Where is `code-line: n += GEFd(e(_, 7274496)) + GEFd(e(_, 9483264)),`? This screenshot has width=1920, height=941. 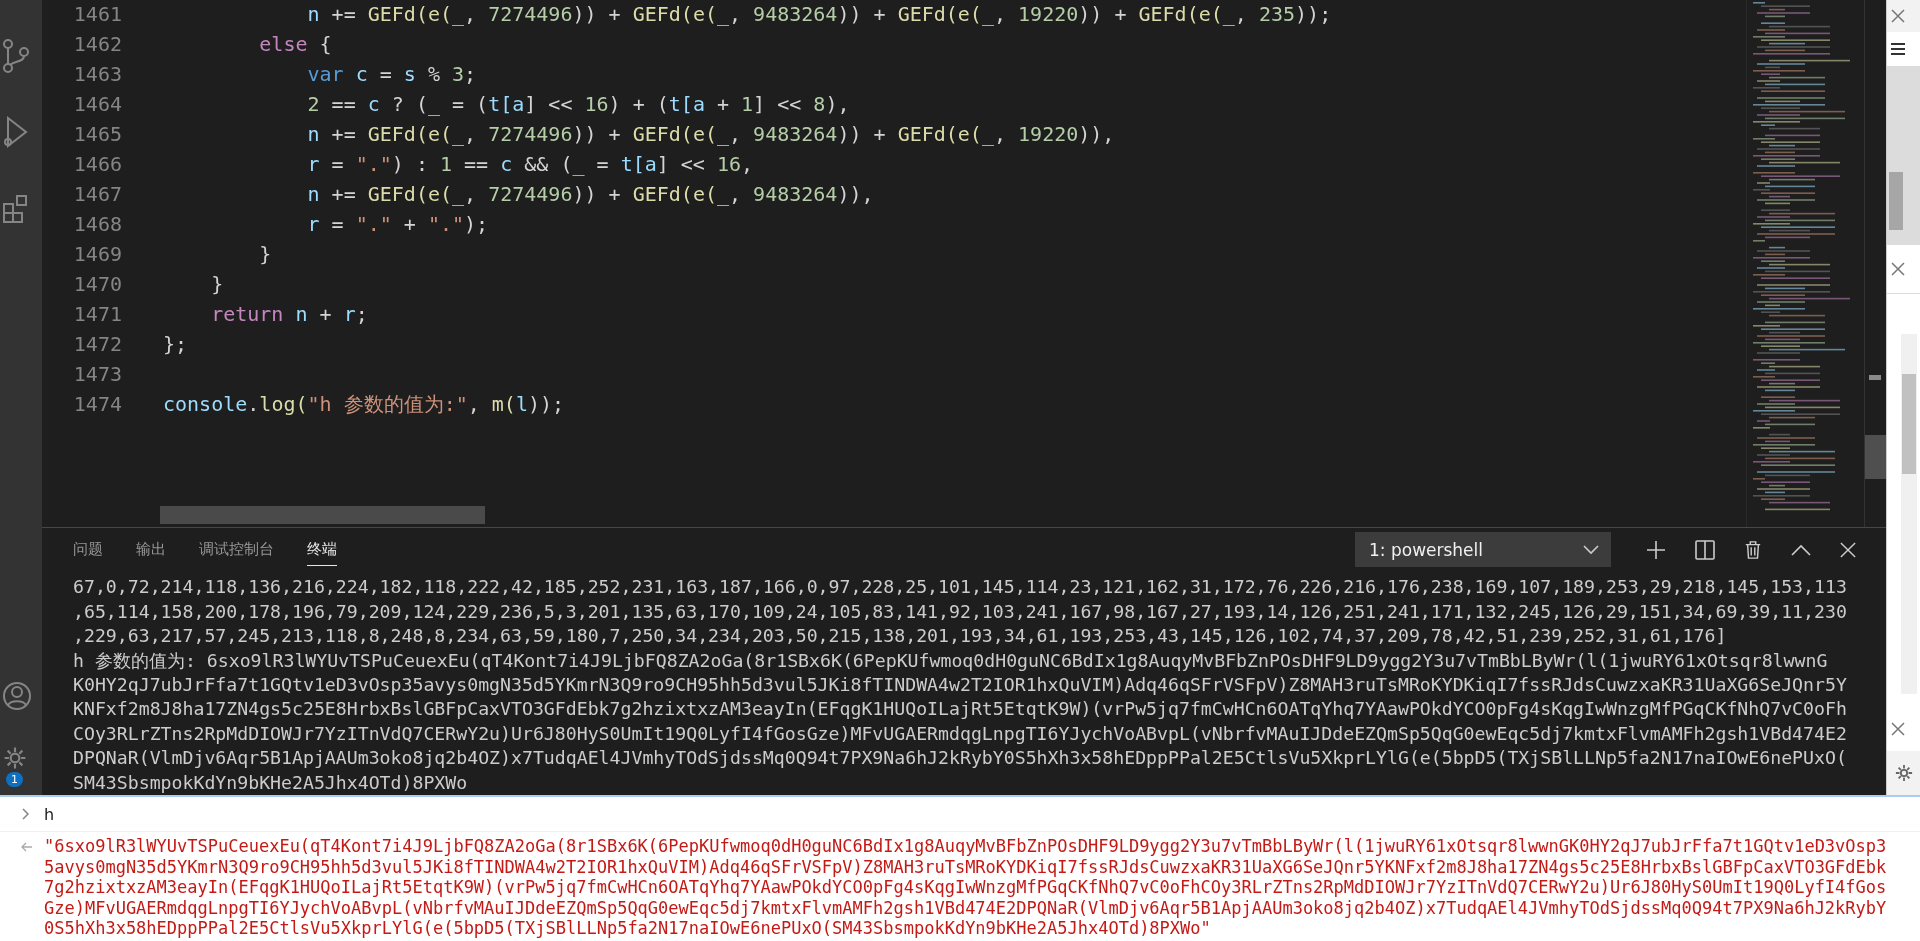
code-line: n += GEFd(e(_, 7274496)) + GEFd(e(_, 9483264)), is located at coordinates (590, 194).